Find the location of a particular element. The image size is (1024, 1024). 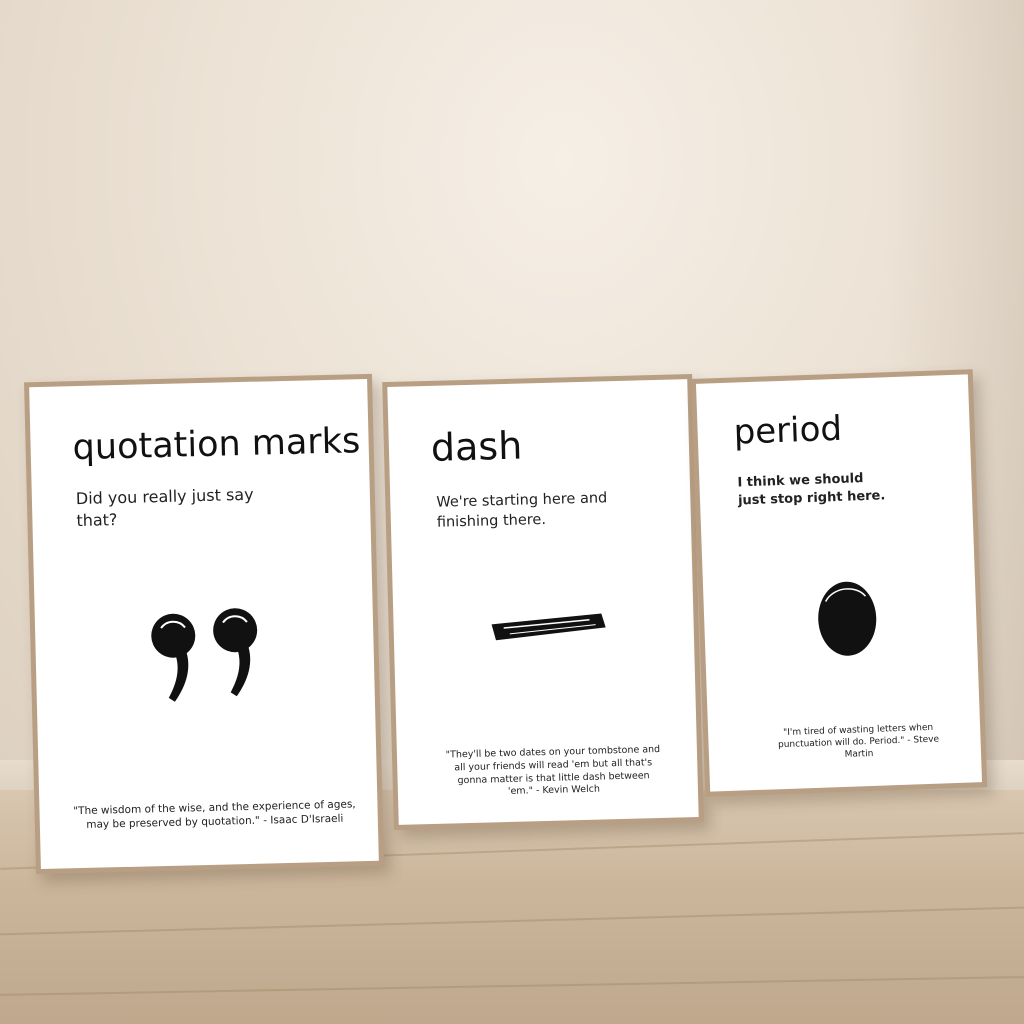

poster-title: period is located at coordinates (787, 430).